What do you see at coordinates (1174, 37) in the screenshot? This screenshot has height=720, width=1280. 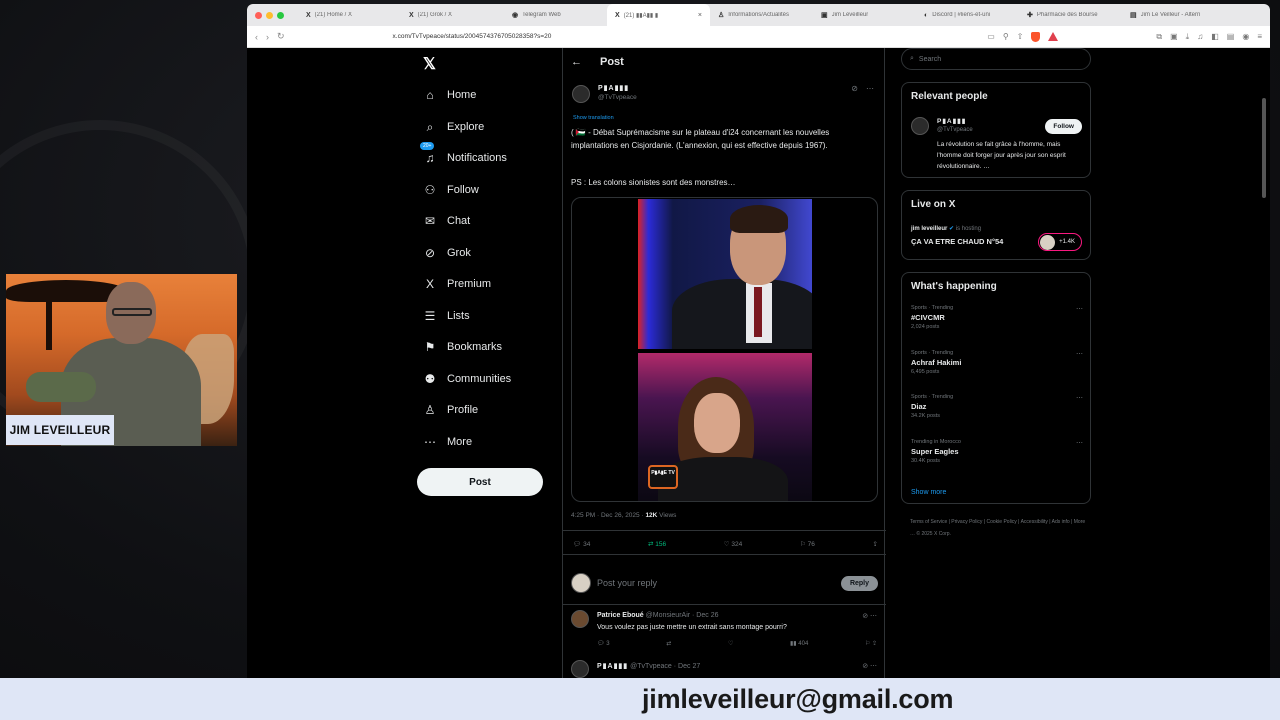 I see `sidebar-icon: ▣` at bounding box center [1174, 37].